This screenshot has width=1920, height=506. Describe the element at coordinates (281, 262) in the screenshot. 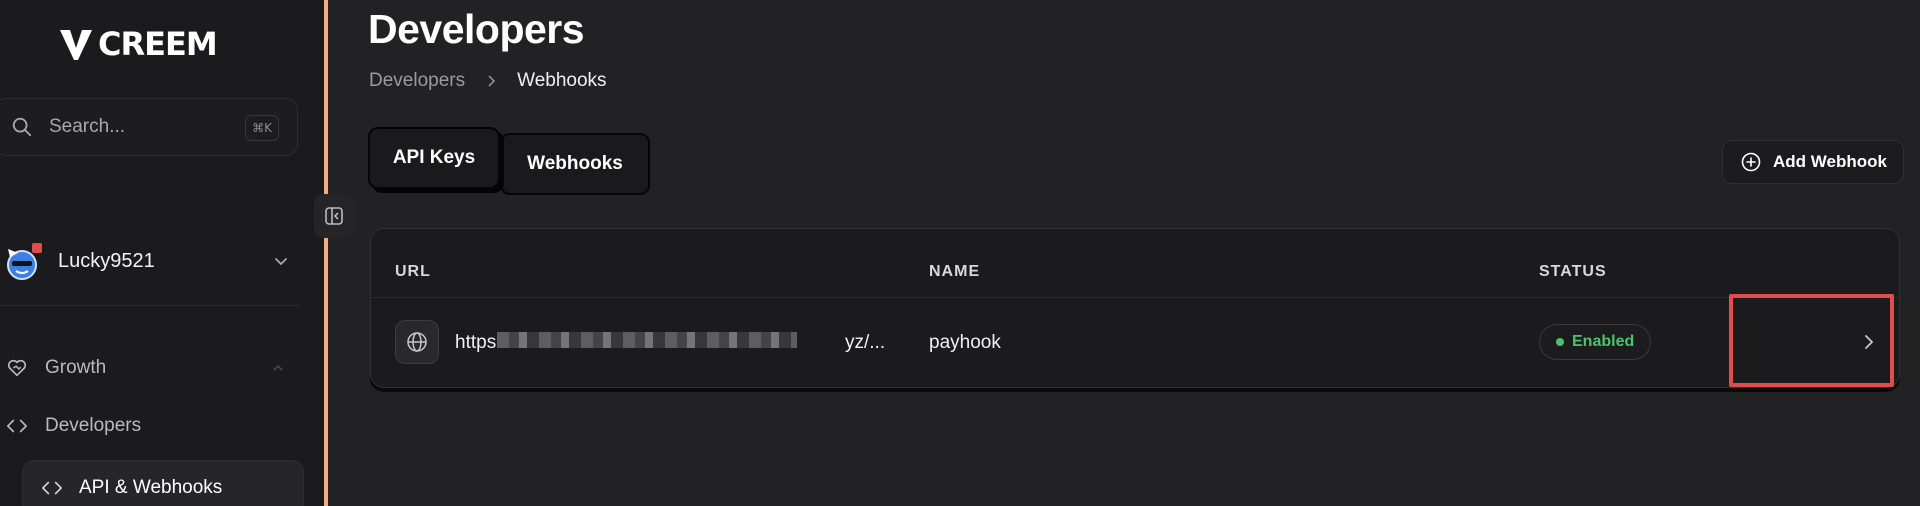

I see `chevron-down-icon` at that location.